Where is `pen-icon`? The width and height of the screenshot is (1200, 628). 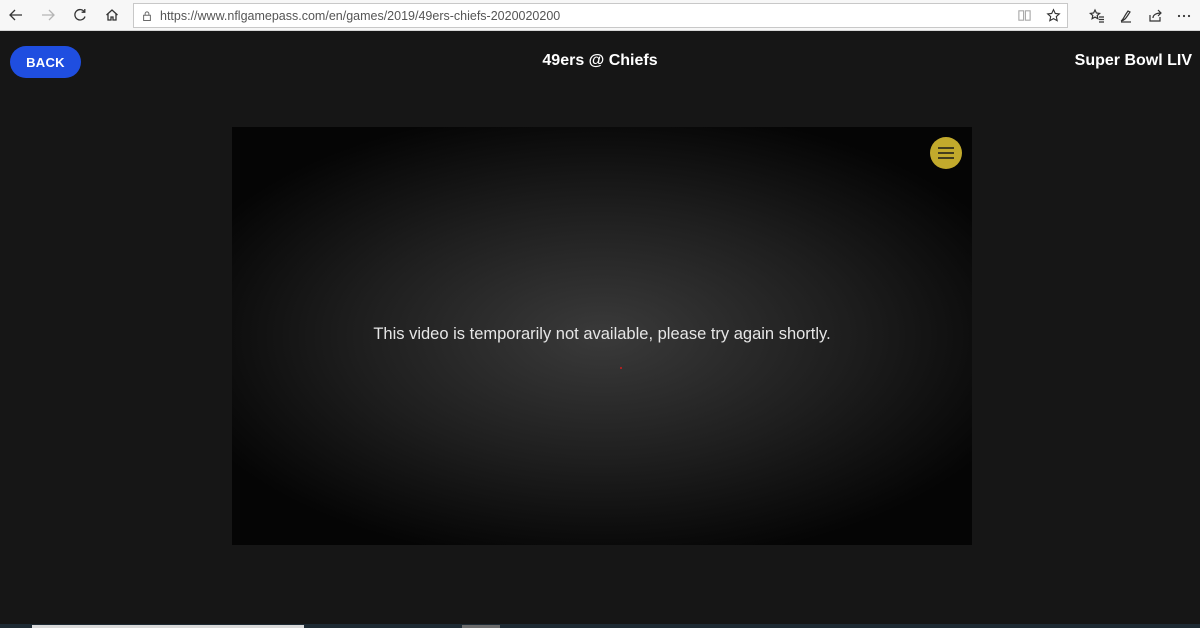 pen-icon is located at coordinates (1125, 15).